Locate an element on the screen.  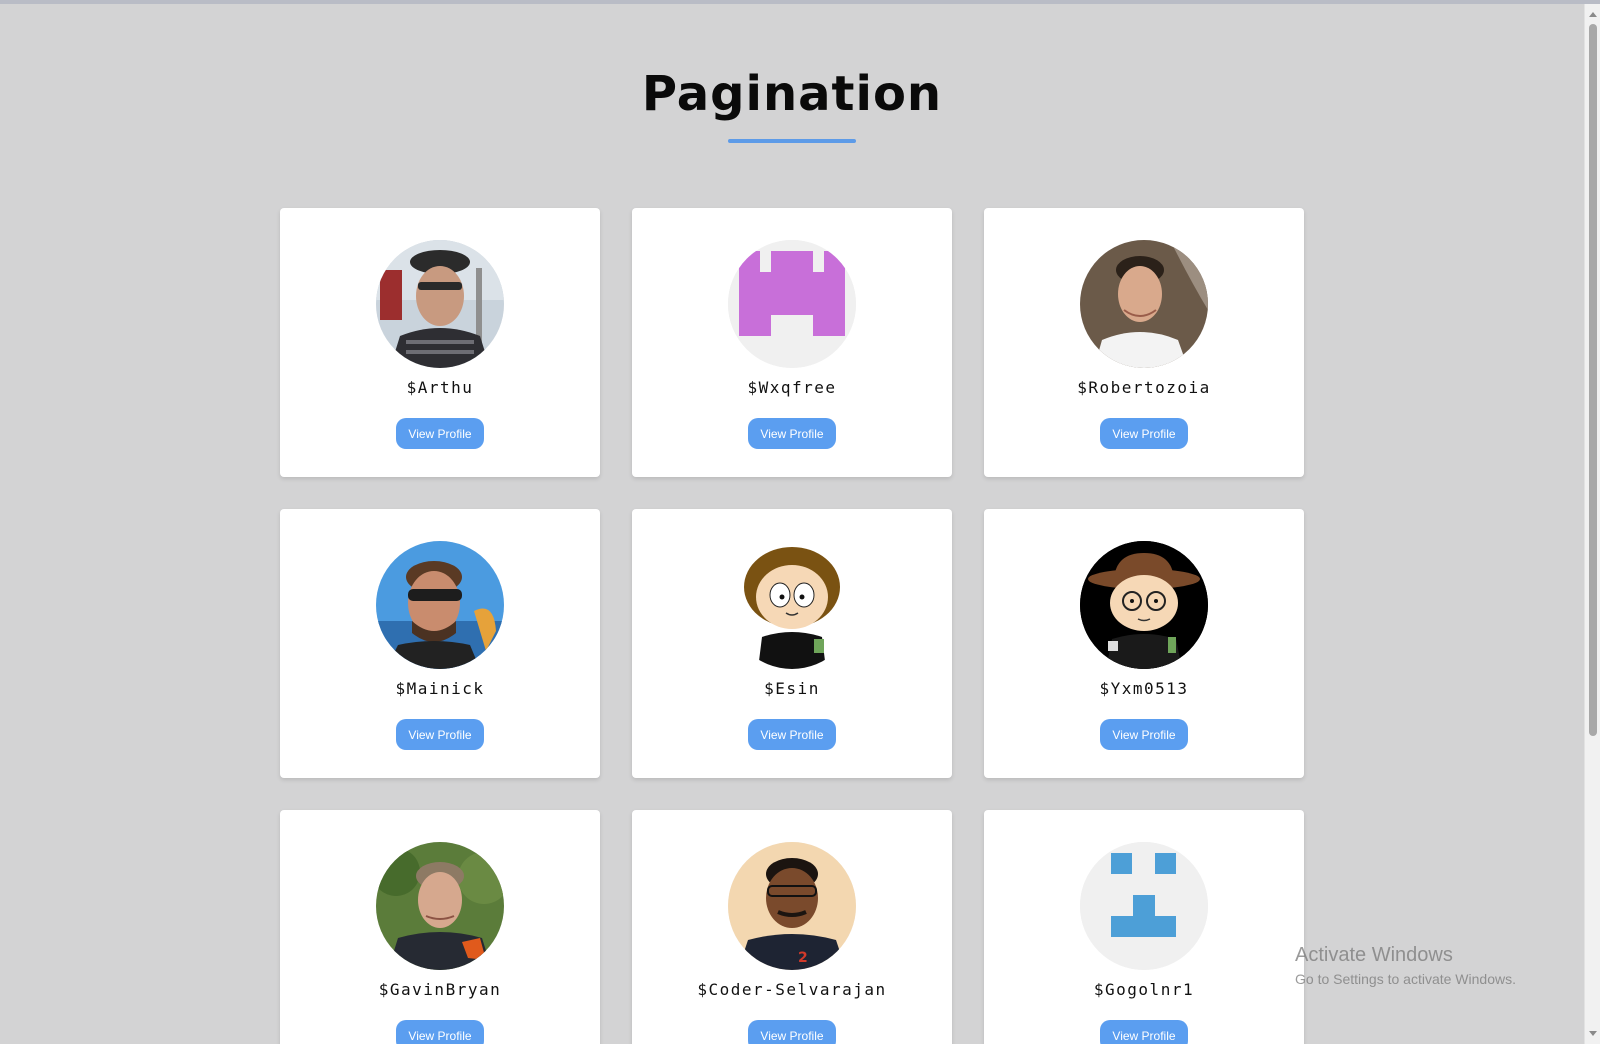
profile-card: $Mainick View Profile is located at coordinates (440, 643).